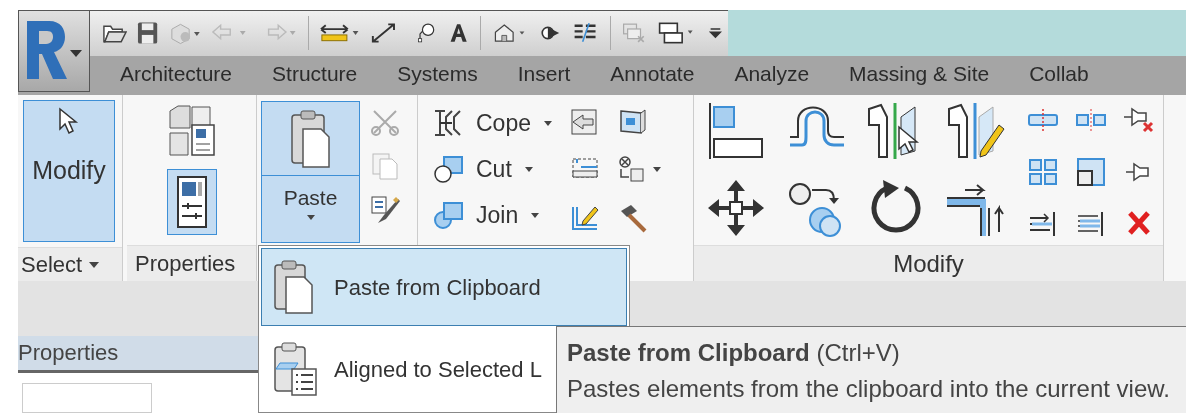 The image size is (1186, 413). I want to click on ribbon-tab: Systems, so click(437, 74).